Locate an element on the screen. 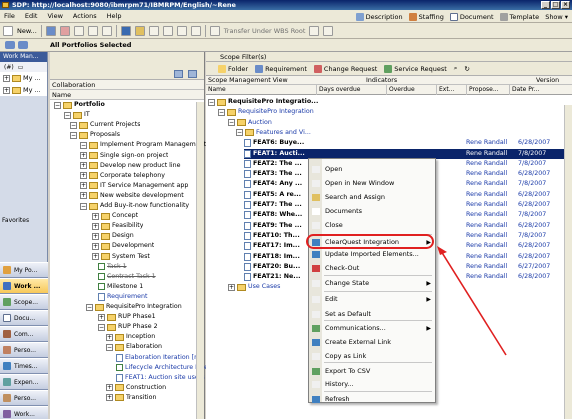  annotation-arrowhead is located at coordinates (442, 250).